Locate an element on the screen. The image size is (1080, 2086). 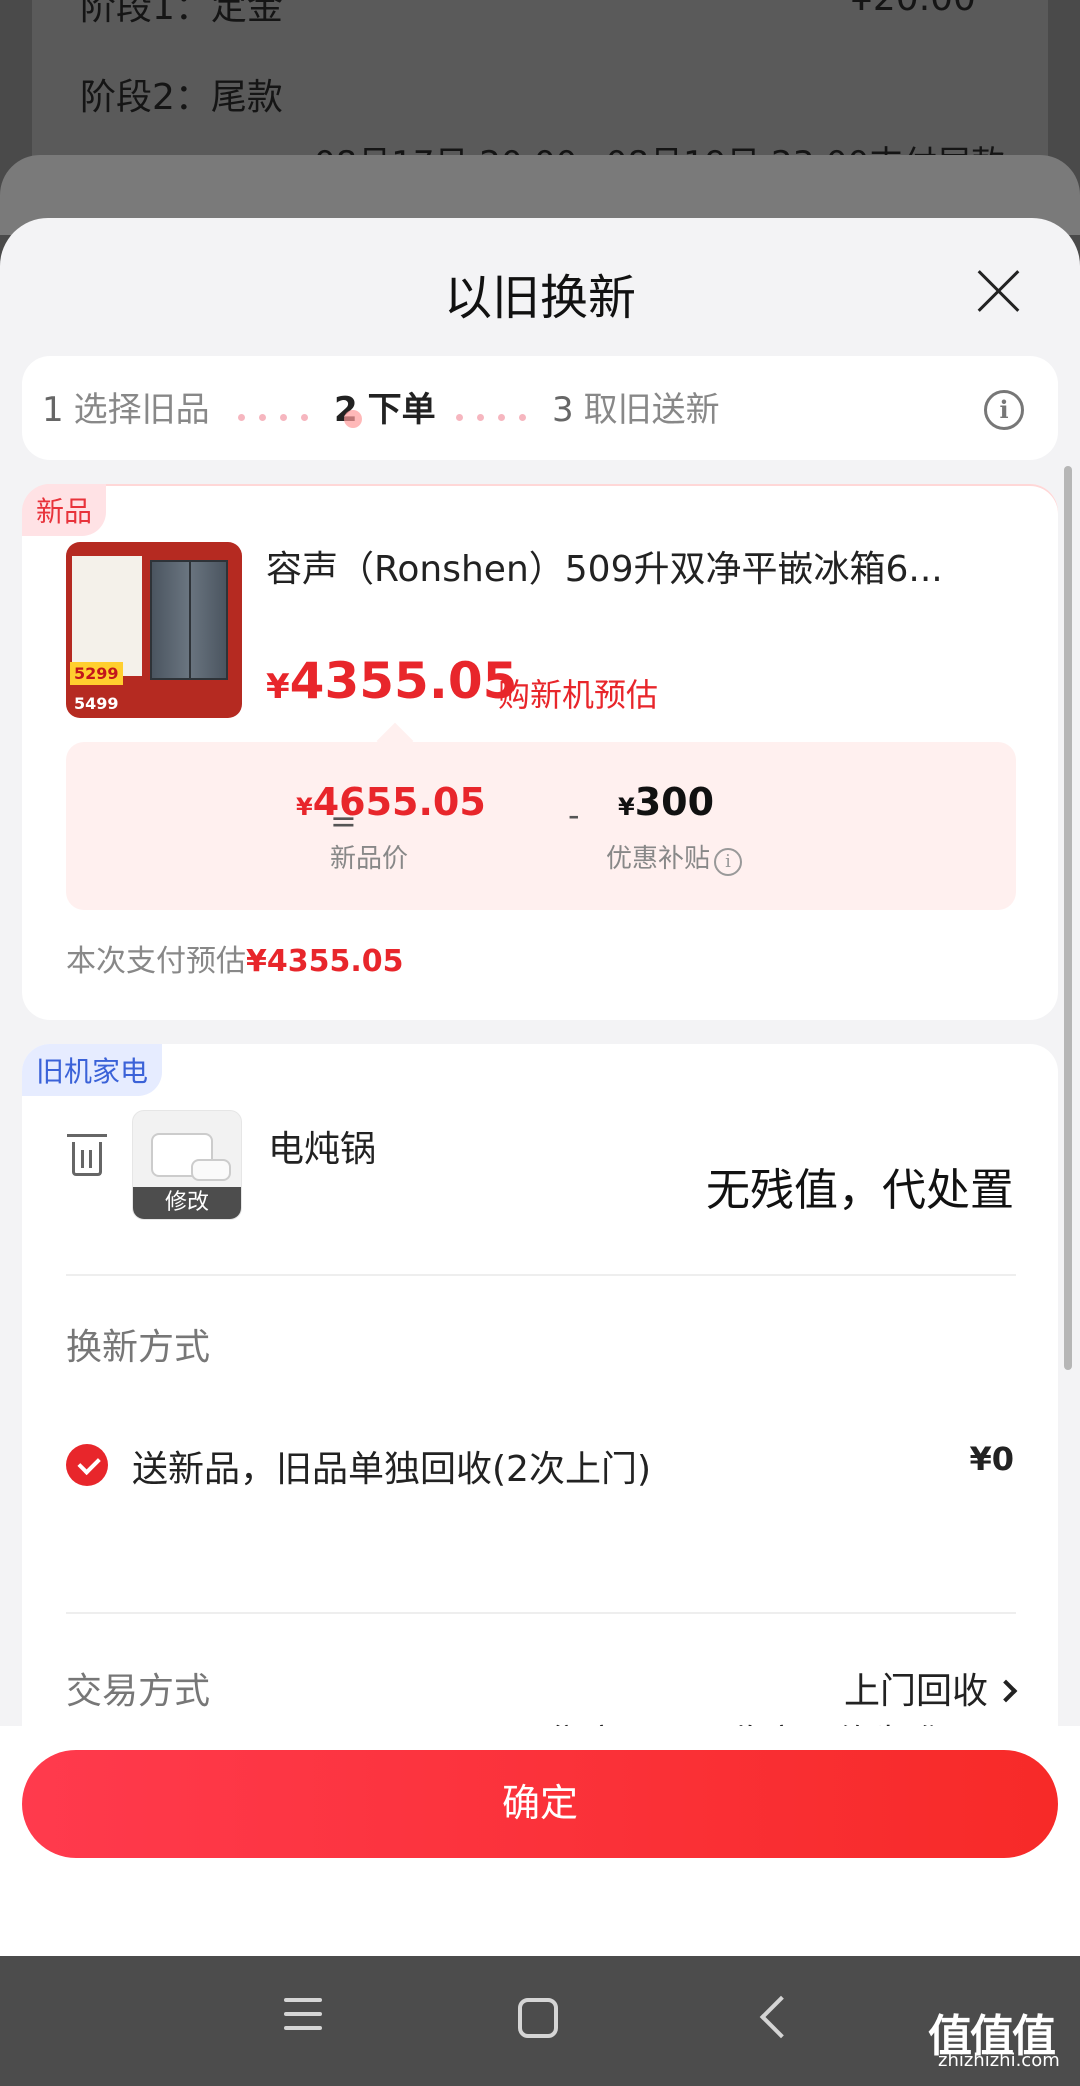
stage1-value: ¥20.00 is located at coordinates (913, 9).